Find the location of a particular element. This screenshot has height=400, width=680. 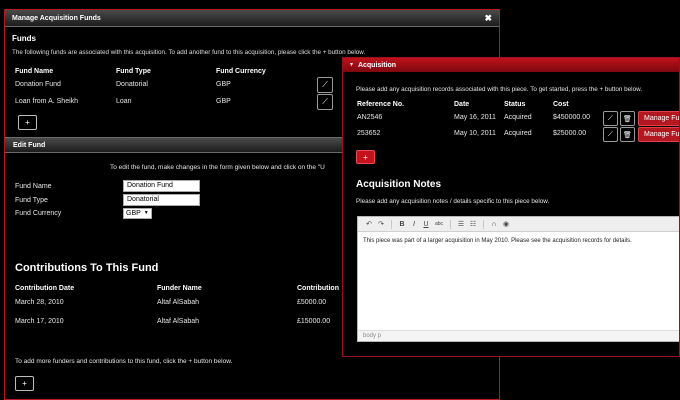

col-fund-currency: Fund Currency is located at coordinates (241, 71).